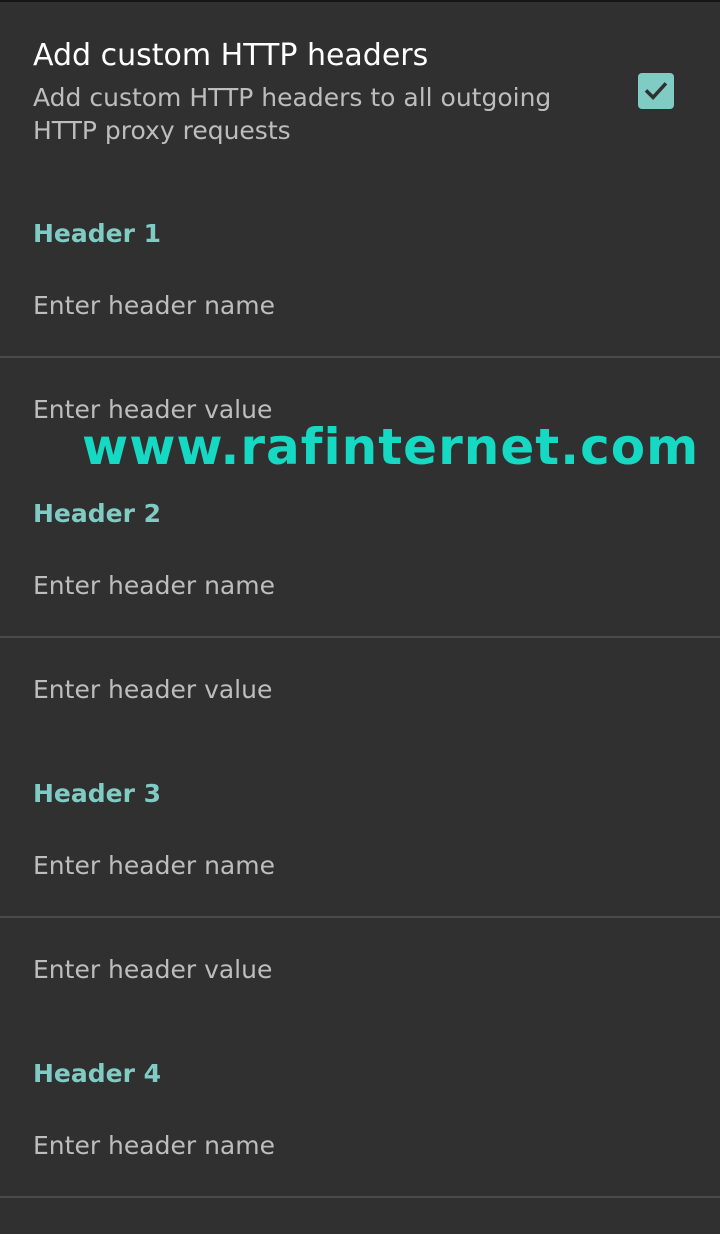  Describe the element at coordinates (153, 969) in the screenshot. I see `header-3-value-placeholder: Enter header value` at that location.